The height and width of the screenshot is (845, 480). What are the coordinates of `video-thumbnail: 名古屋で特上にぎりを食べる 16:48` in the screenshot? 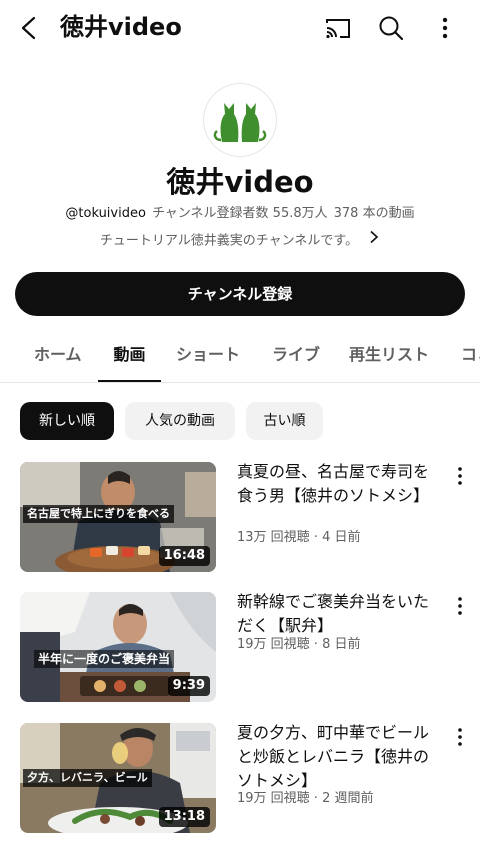 It's located at (118, 517).